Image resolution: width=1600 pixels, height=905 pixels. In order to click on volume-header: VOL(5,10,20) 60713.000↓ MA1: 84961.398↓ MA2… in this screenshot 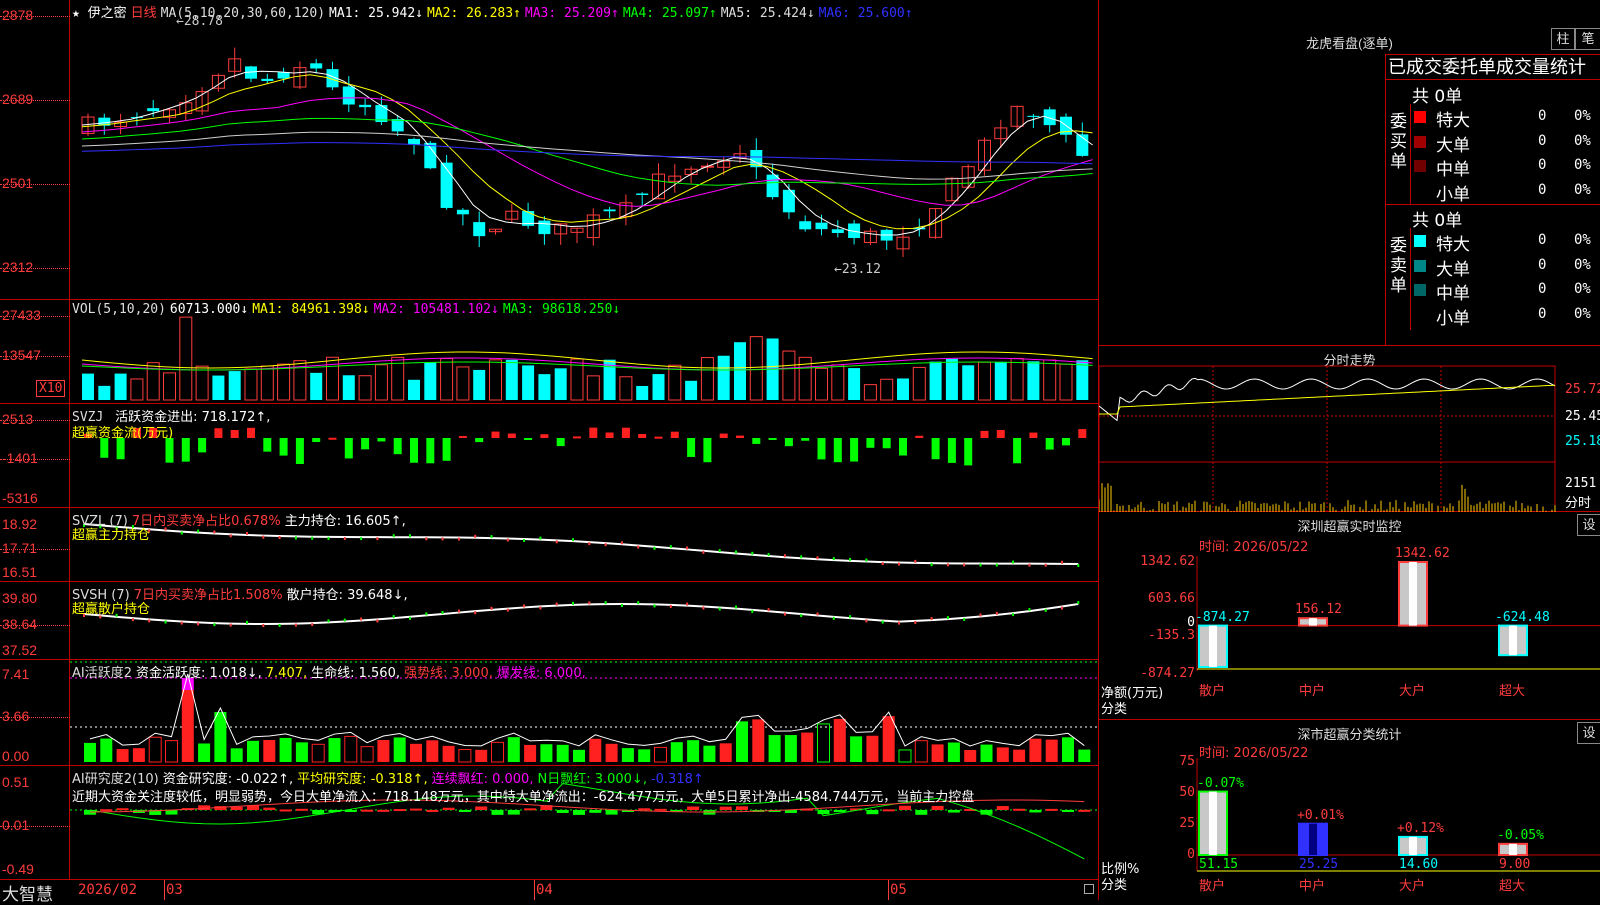, I will do `click(348, 309)`.